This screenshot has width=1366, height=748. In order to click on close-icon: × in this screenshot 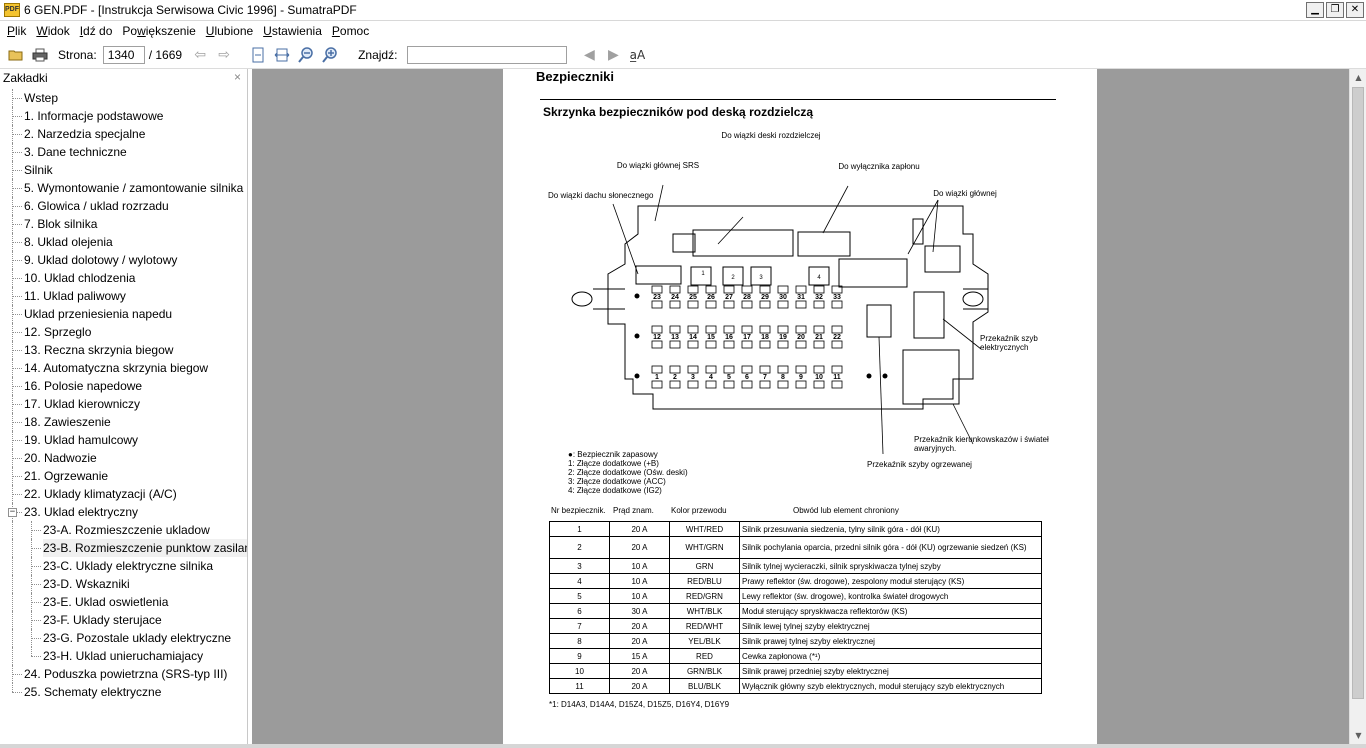, I will do `click(237, 77)`.